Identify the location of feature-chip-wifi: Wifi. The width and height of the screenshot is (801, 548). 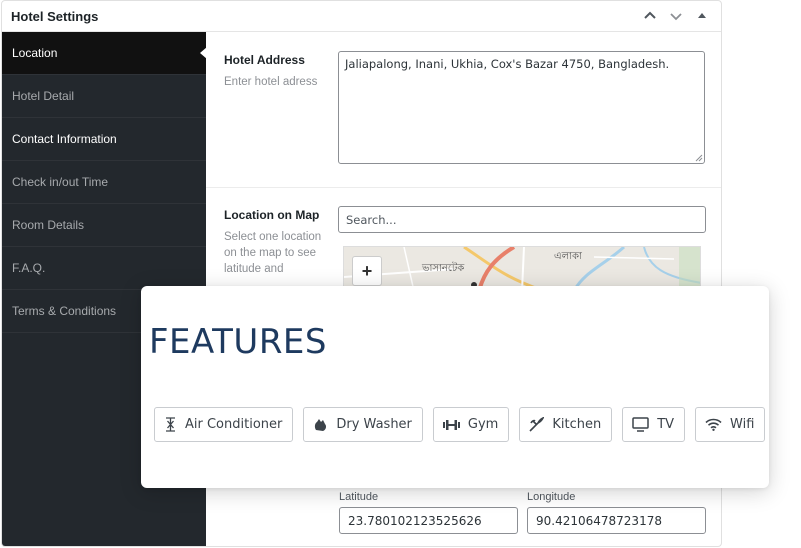
(730, 424).